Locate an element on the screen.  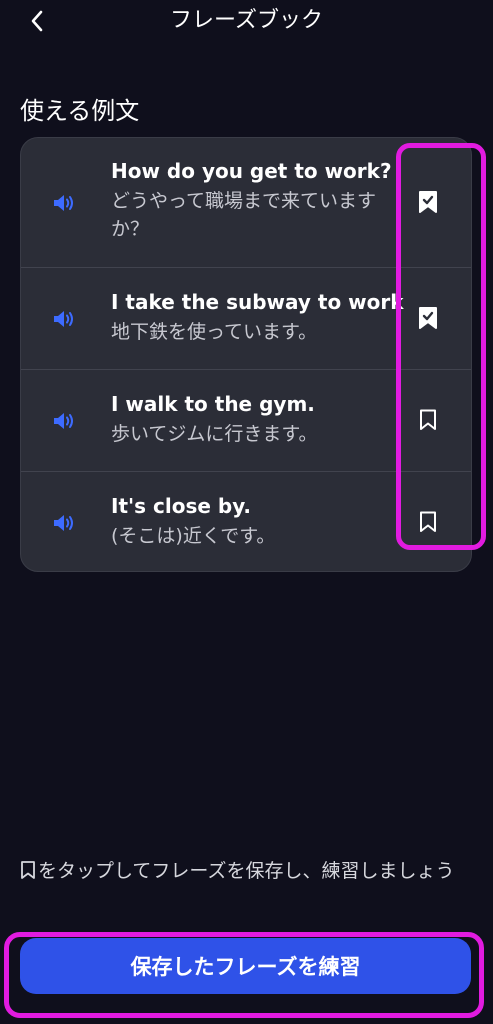
phrase-japanese: どうやって職場まで来ていますか？ is located at coordinates (244, 215).